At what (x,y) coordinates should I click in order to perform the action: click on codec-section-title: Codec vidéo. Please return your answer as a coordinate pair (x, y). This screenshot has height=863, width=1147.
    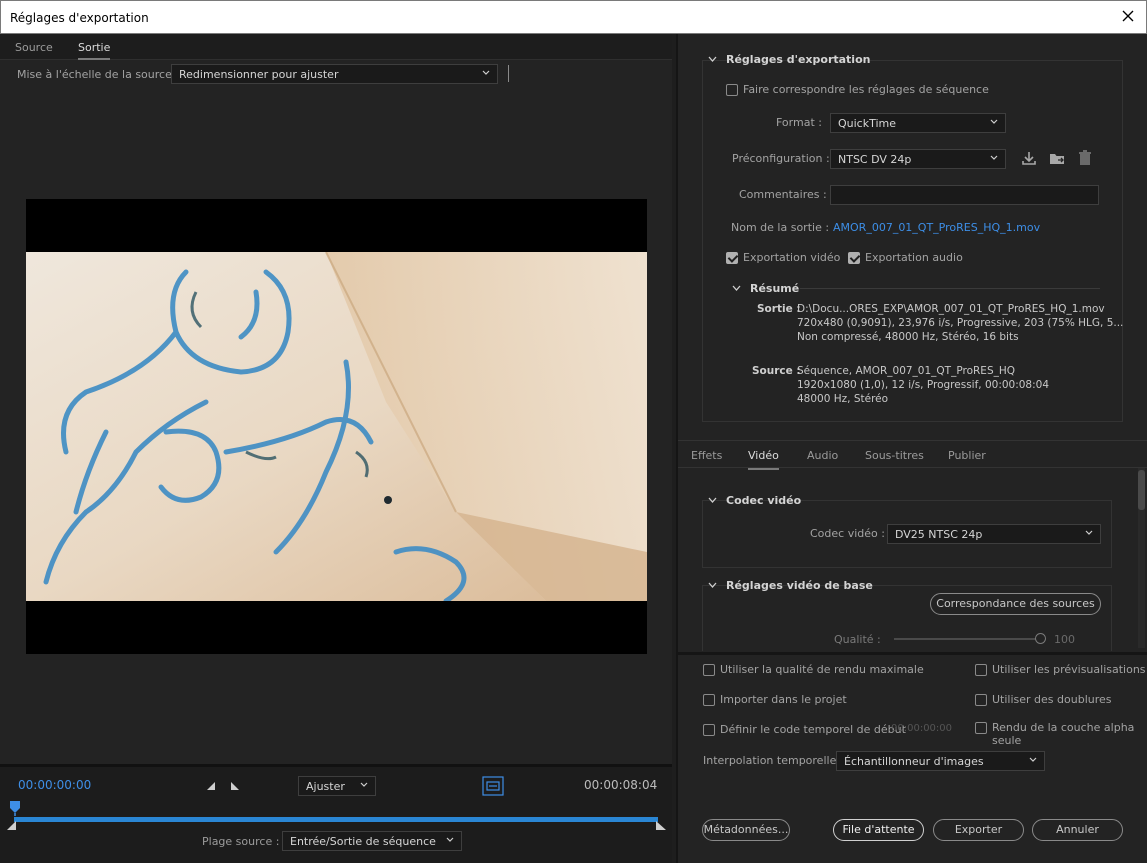
    Looking at the image, I should click on (764, 500).